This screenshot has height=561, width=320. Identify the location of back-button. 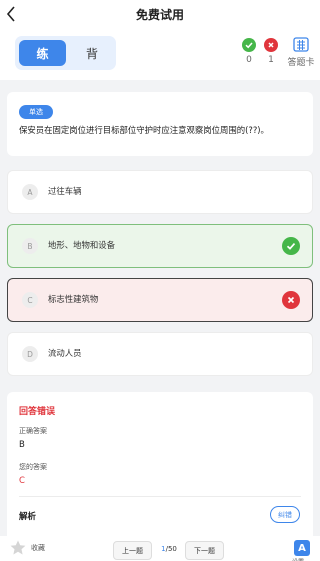
(12, 14).